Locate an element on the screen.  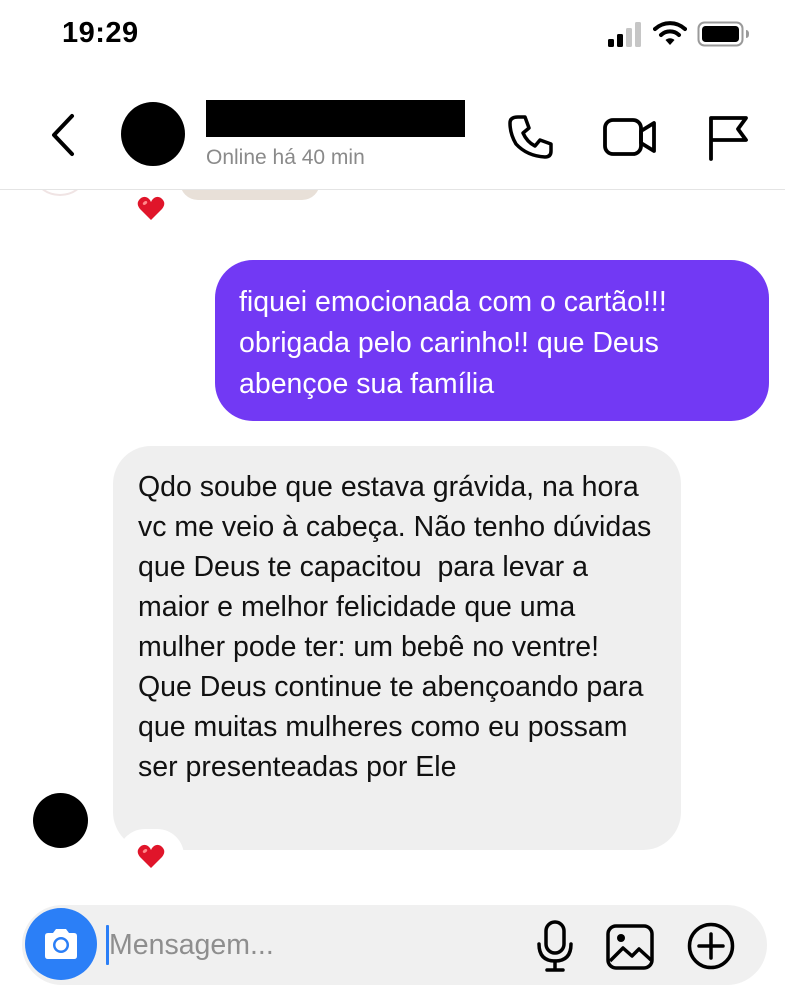
partial-avatar is located at coordinates (60, 193).